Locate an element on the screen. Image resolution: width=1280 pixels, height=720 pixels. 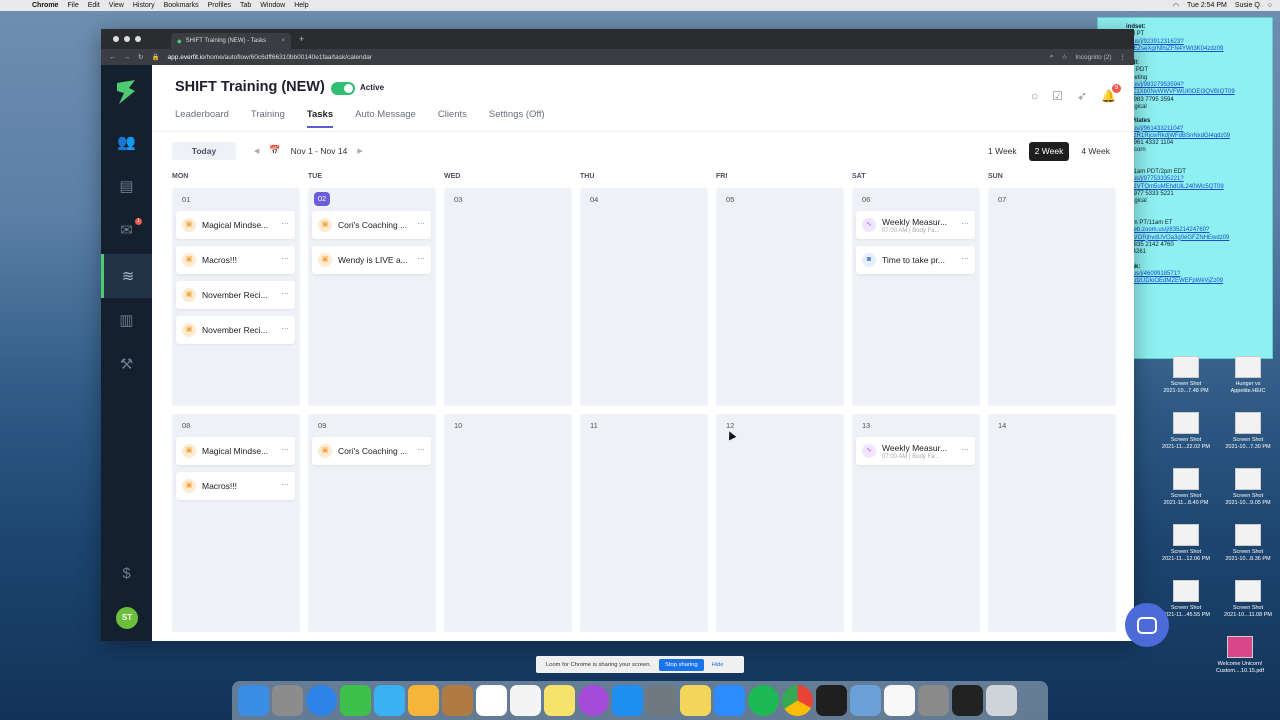
nav-payment-icon: $ is located at coordinates (126, 573).